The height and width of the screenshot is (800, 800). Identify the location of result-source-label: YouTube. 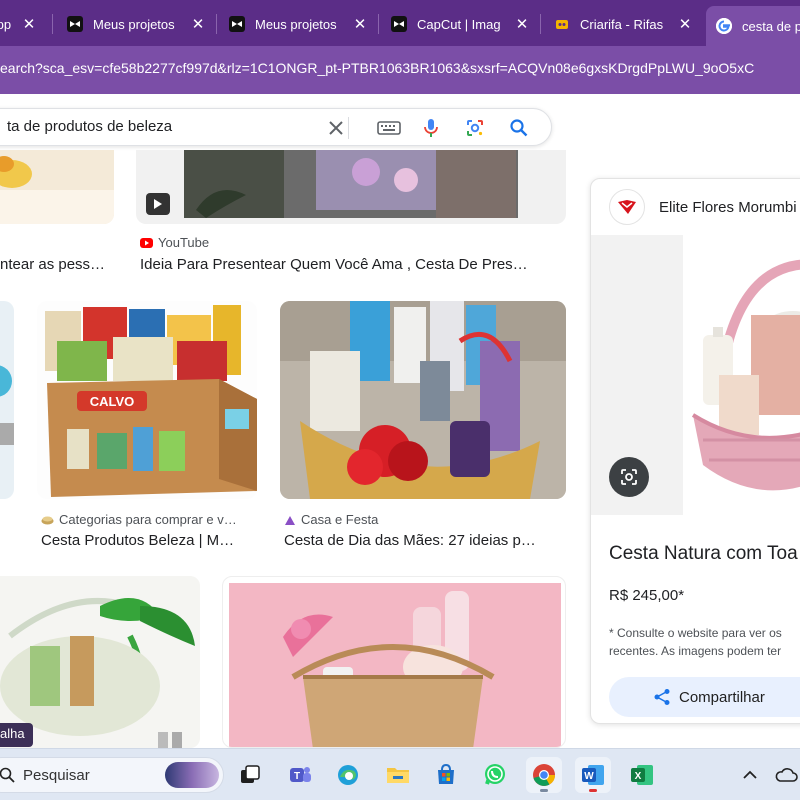
(184, 242).